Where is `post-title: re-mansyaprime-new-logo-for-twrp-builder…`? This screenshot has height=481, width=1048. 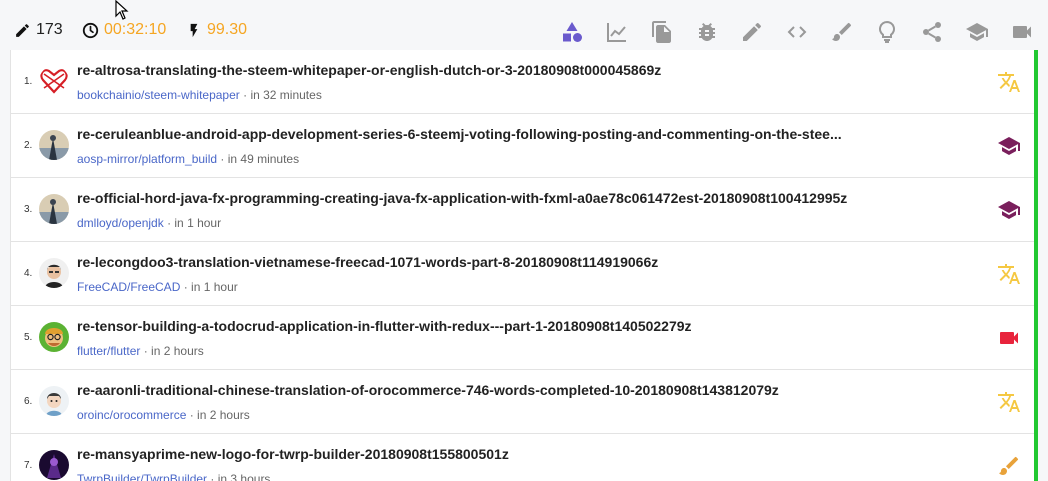 post-title: re-mansyaprime-new-logo-for-twrp-builder… is located at coordinates (293, 454).